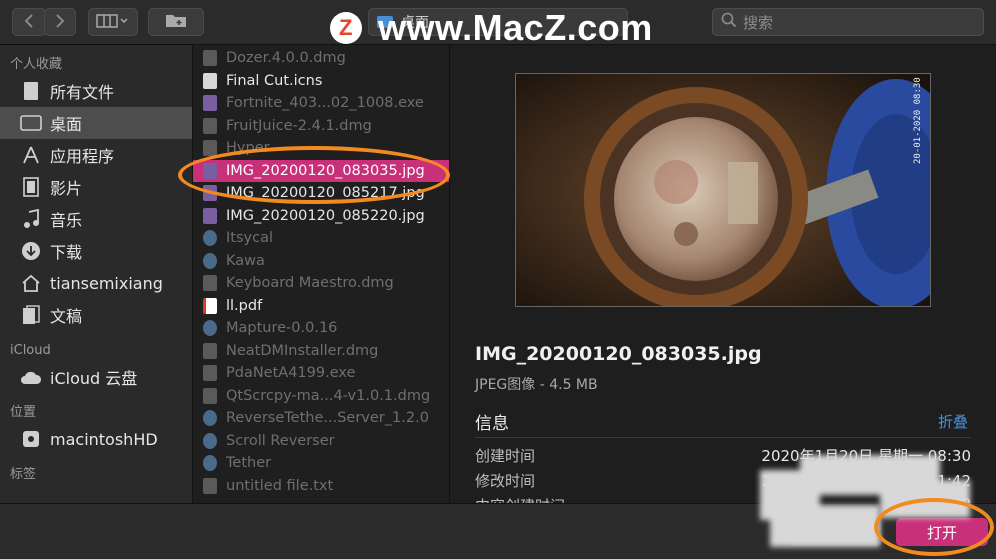 This screenshot has width=996, height=559. I want to click on file-row: untitled file.txt, so click(321, 486).